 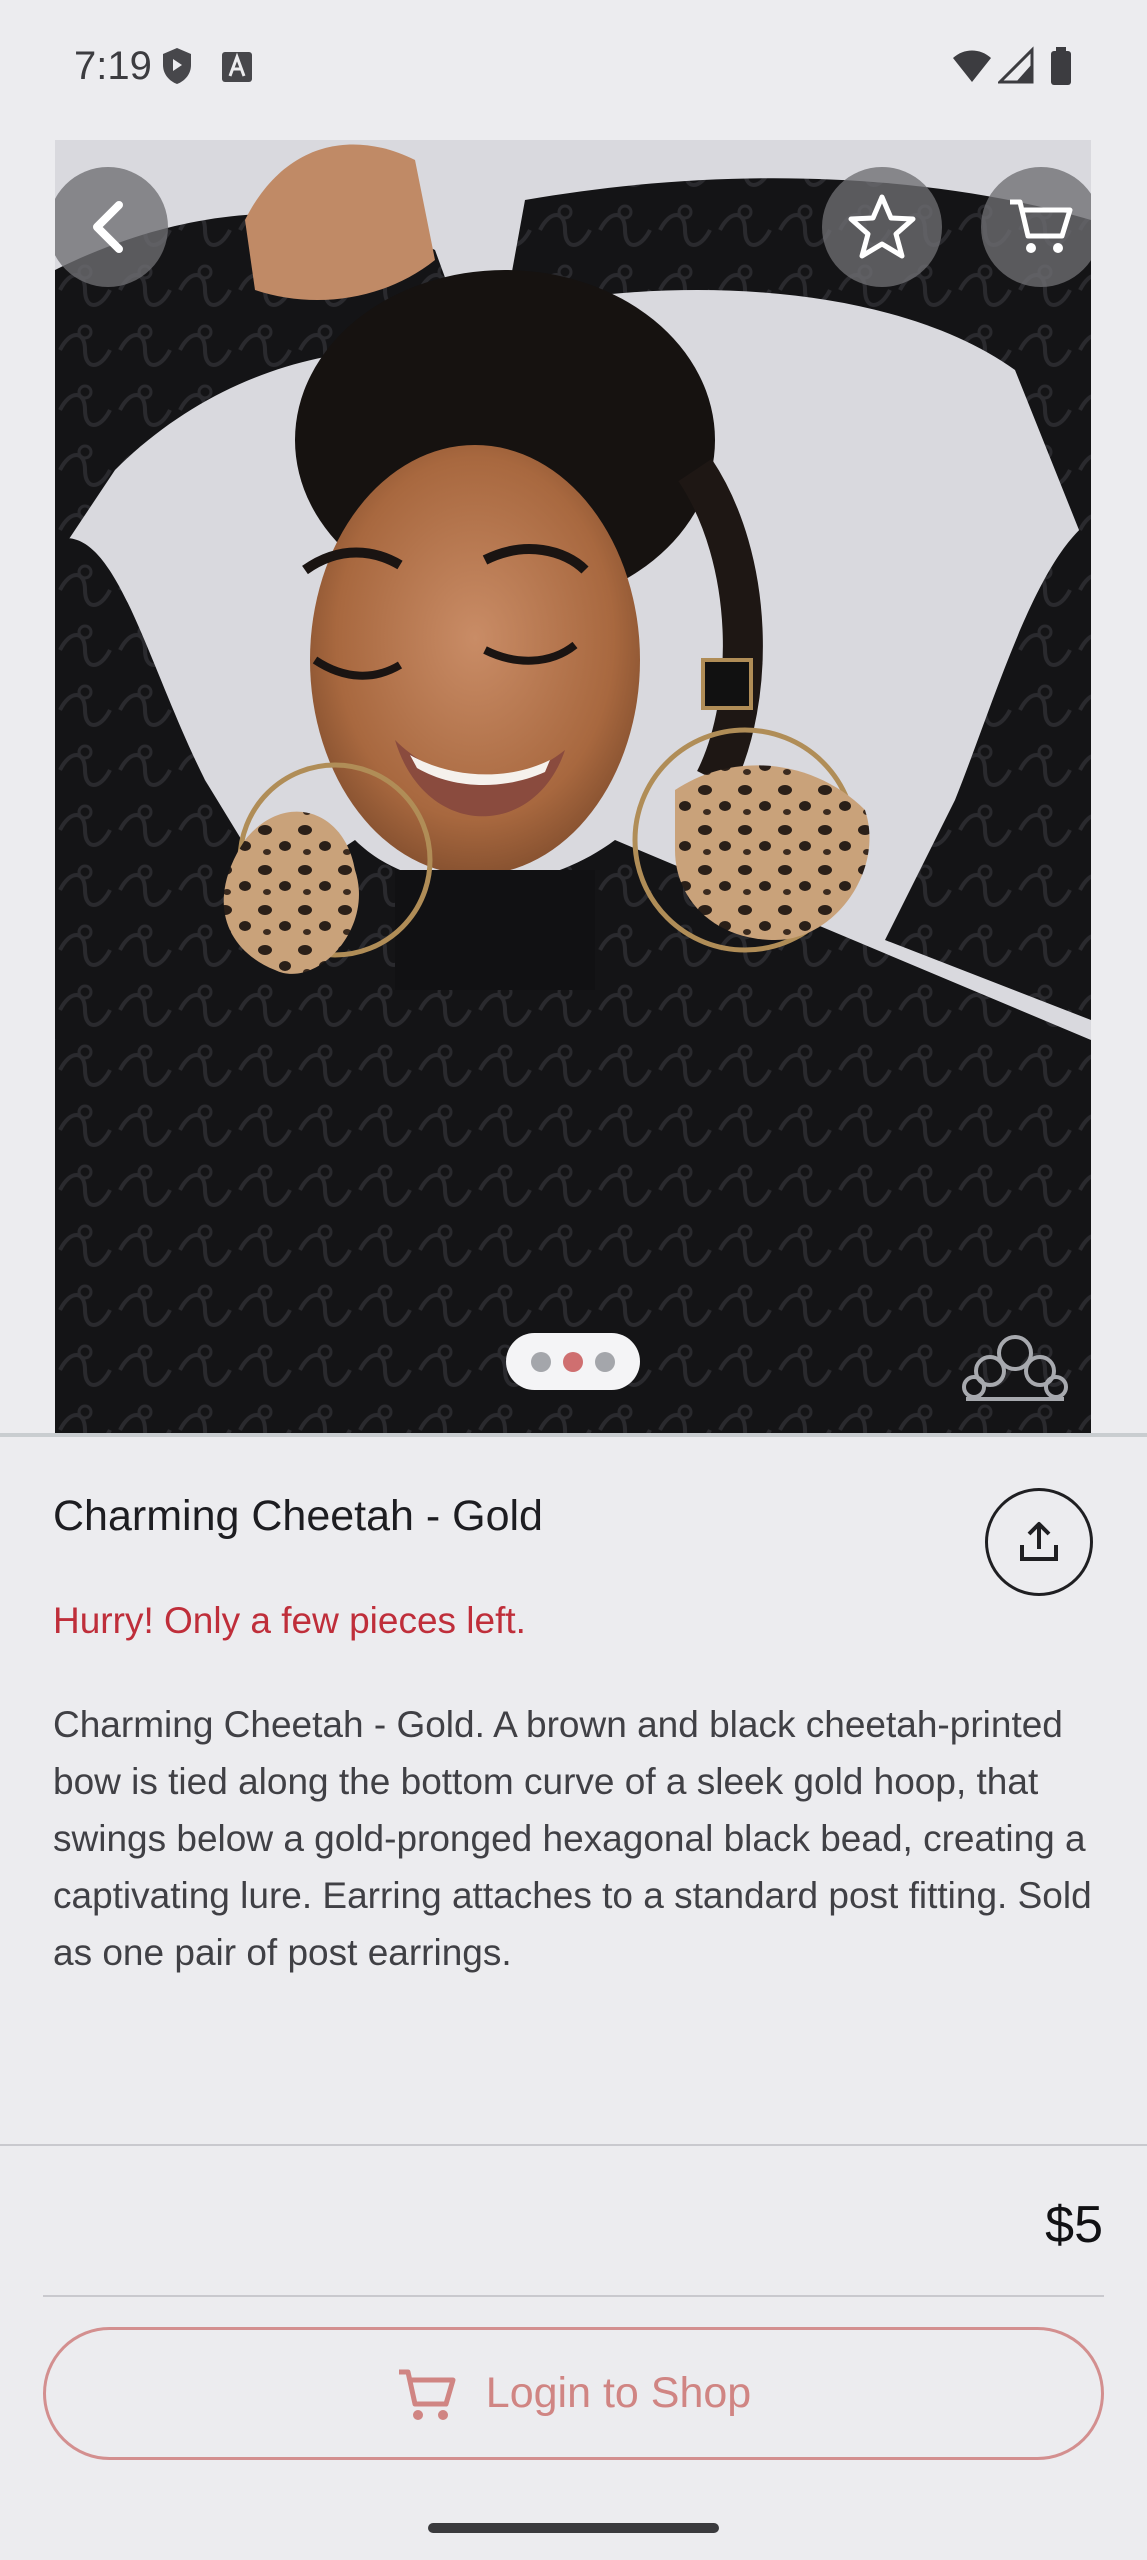 I want to click on share-upload-icon, so click(x=1039, y=1541).